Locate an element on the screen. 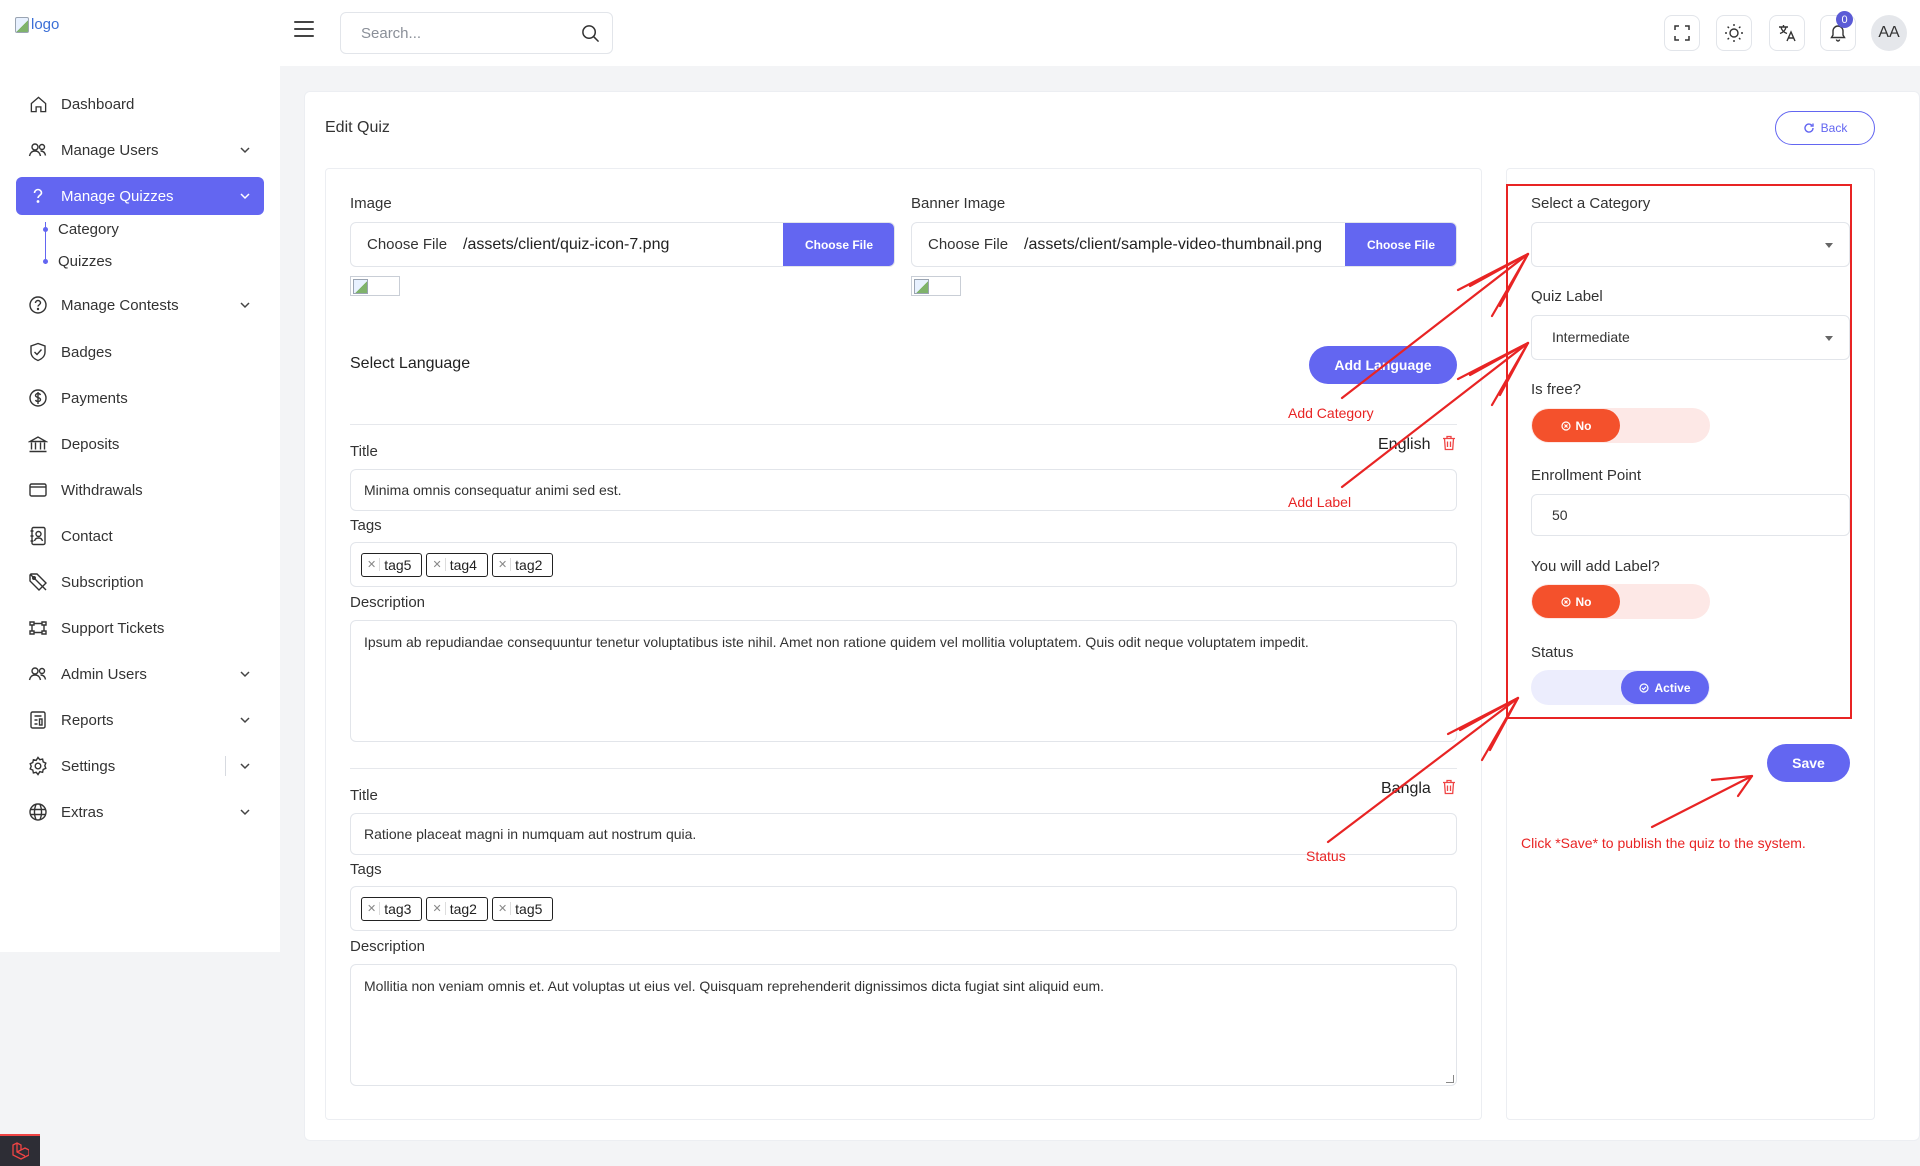  subscription-icon is located at coordinates (38, 582).